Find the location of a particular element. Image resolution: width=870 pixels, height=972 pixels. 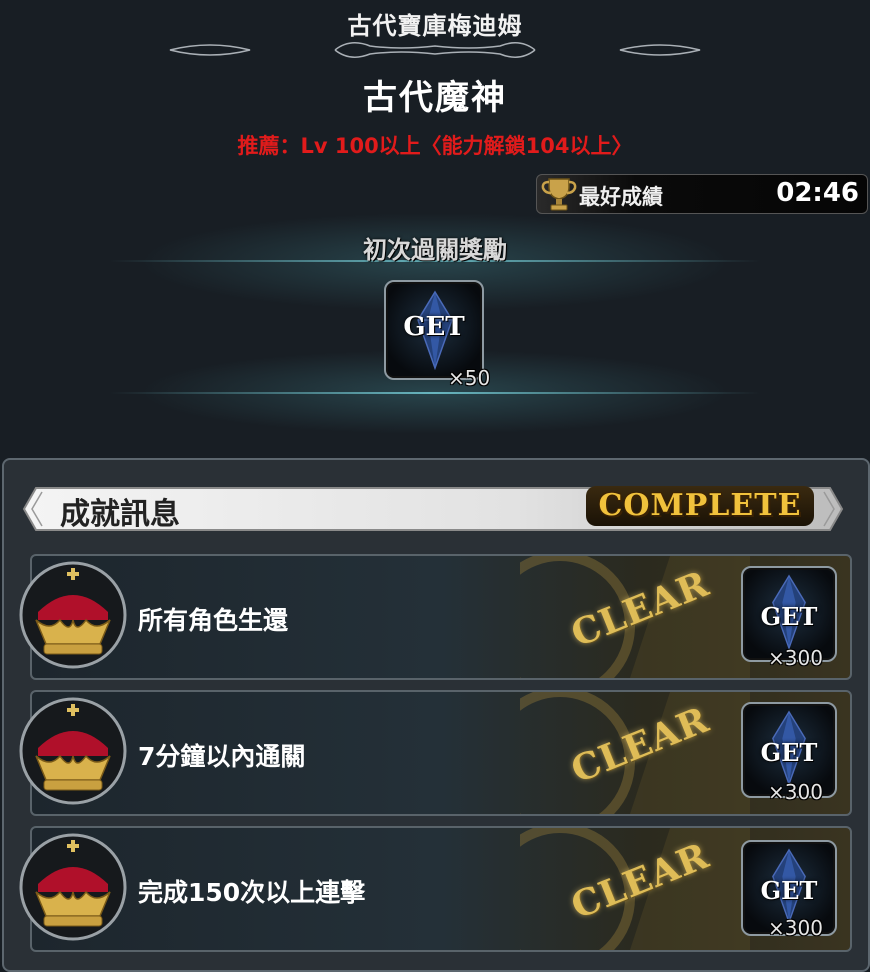

first-clear-reward-item: GET is located at coordinates (434, 330).